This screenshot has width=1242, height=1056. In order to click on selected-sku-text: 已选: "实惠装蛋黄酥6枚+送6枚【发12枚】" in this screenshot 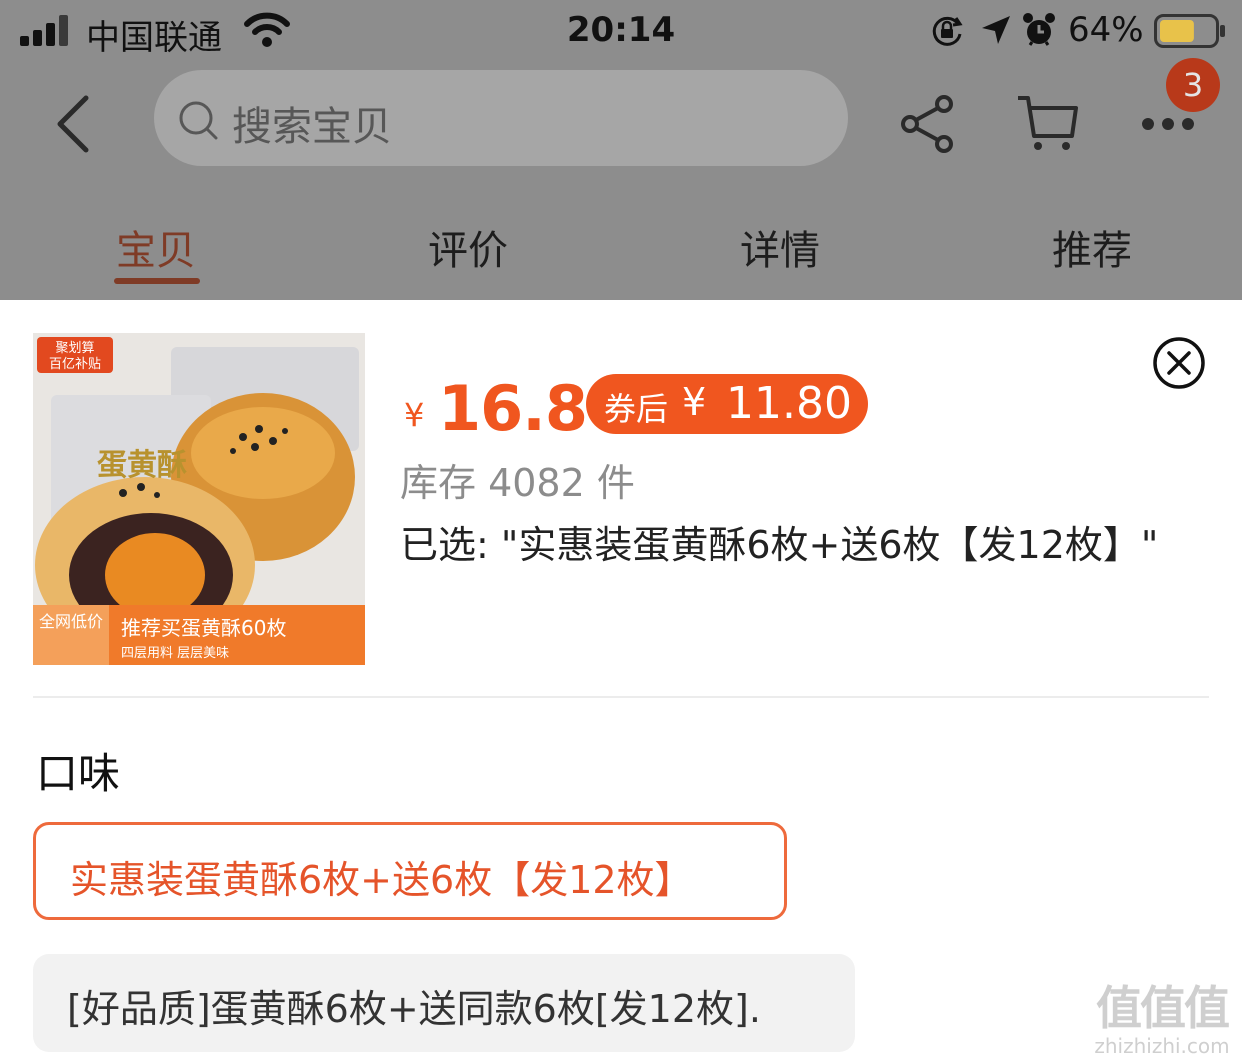, I will do `click(779, 545)`.